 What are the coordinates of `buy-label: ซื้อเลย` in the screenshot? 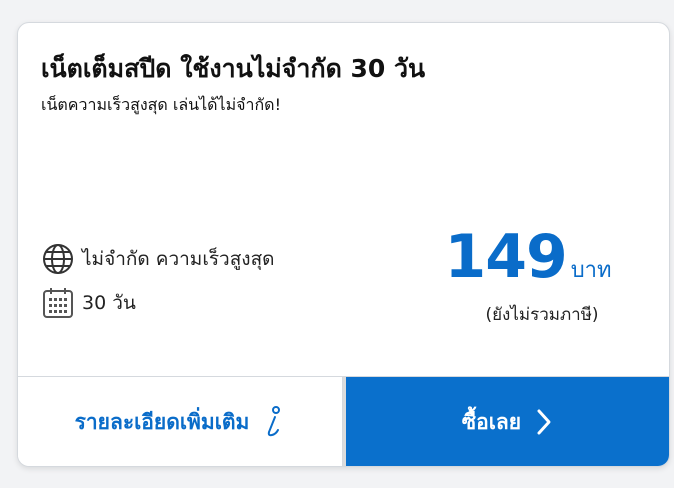 It's located at (491, 421).